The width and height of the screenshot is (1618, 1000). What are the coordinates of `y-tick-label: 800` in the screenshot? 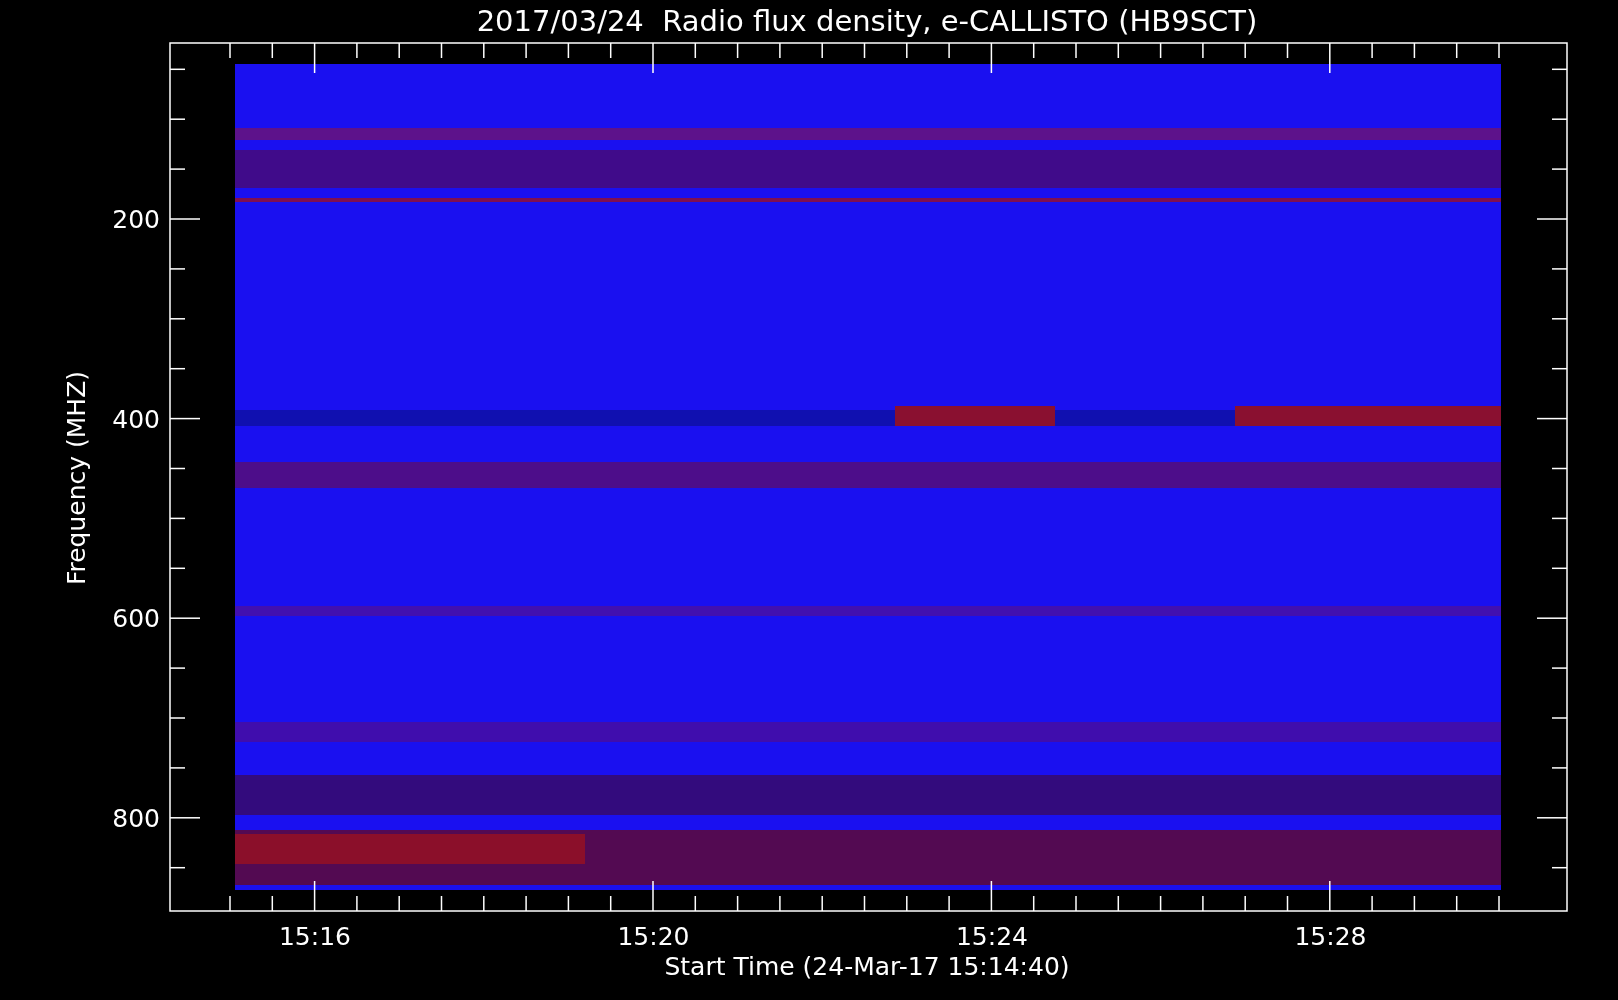 It's located at (136, 819).